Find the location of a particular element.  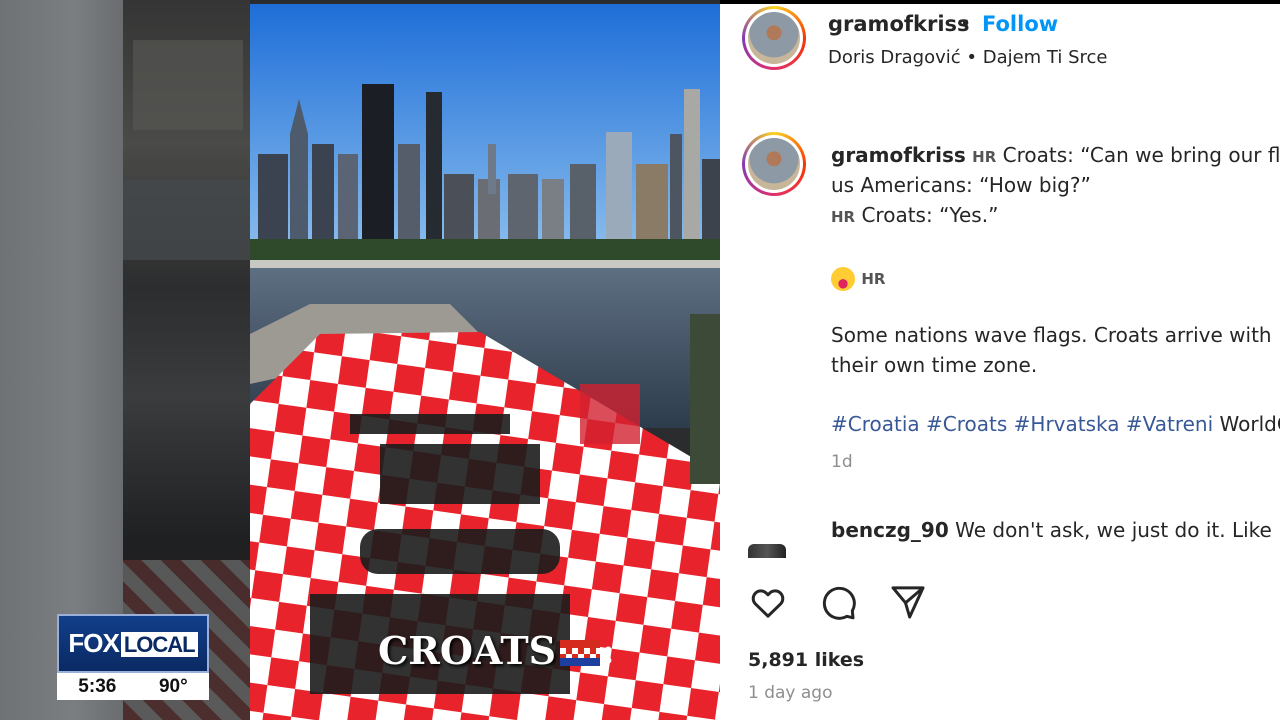

caption-line-4: HR is located at coordinates (858, 278).